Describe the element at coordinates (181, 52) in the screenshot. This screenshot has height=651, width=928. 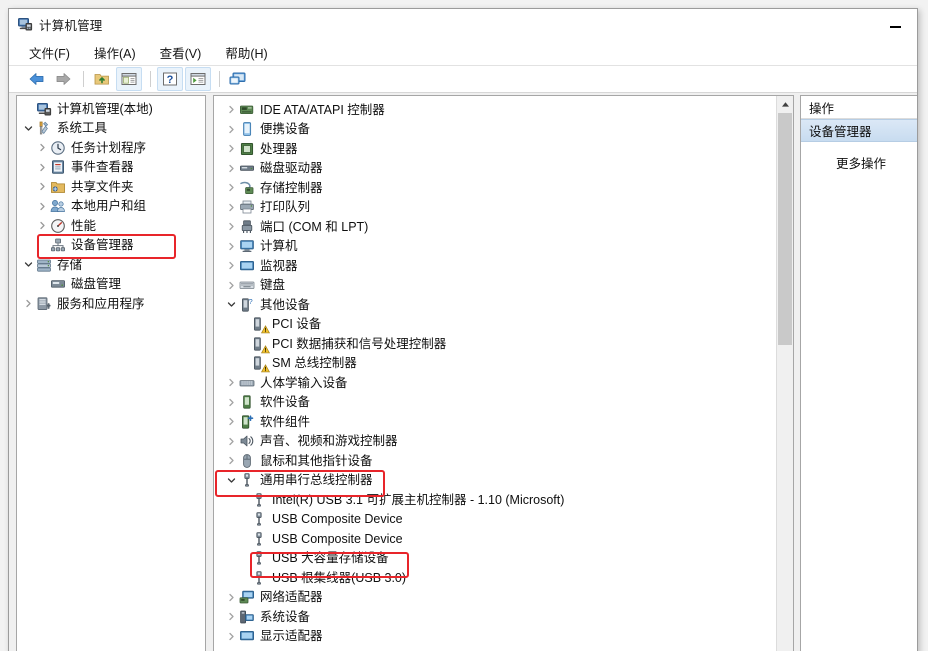
I see `menu-view: 查看(V)` at that location.